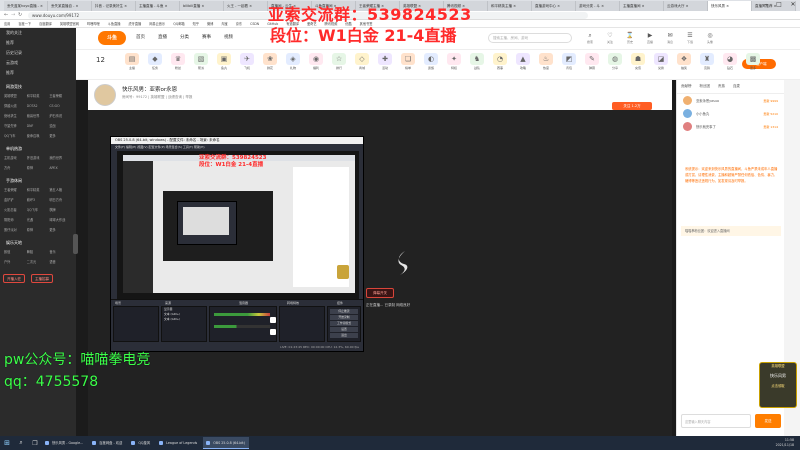  Describe the element at coordinates (206, 37) in the screenshot. I see `nav-link: 赛事` at that location.